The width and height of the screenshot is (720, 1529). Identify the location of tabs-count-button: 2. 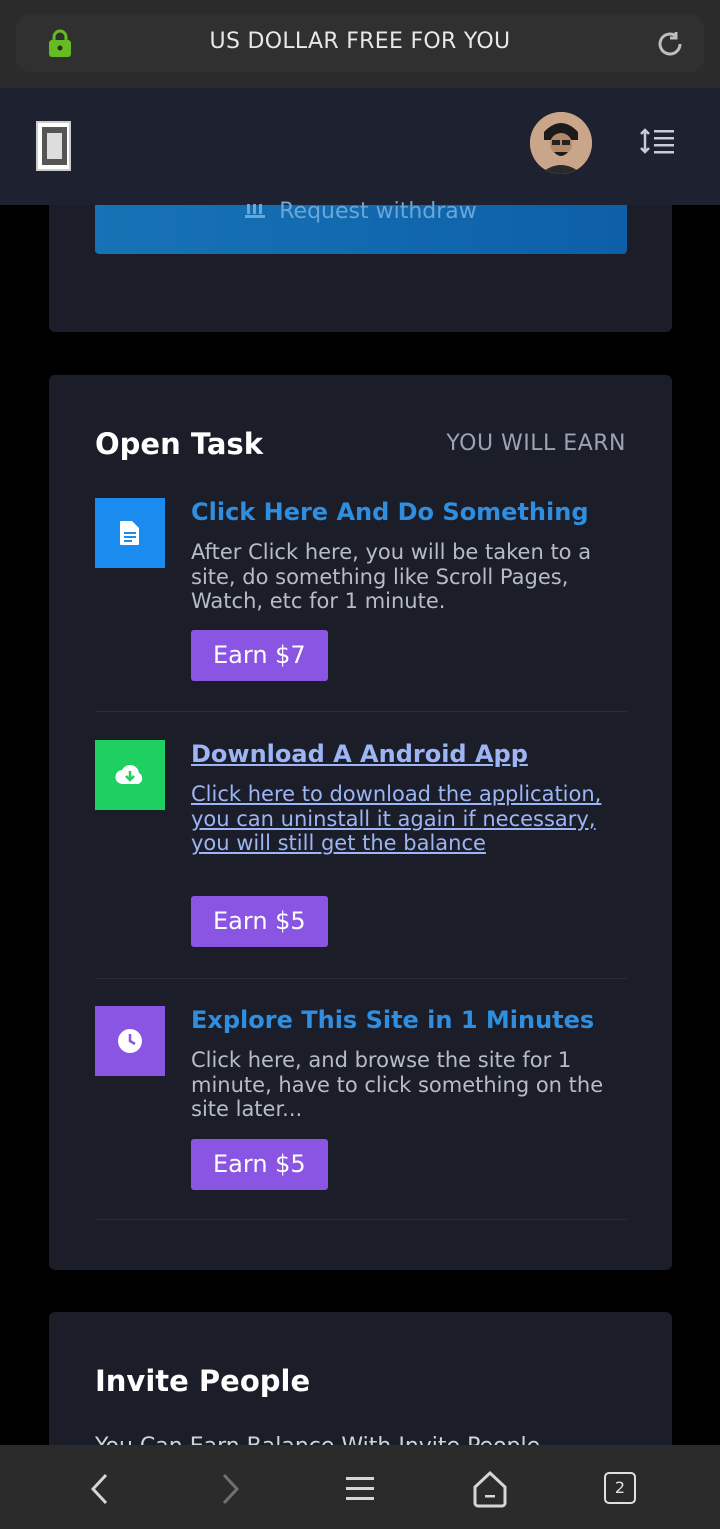
(620, 1488).